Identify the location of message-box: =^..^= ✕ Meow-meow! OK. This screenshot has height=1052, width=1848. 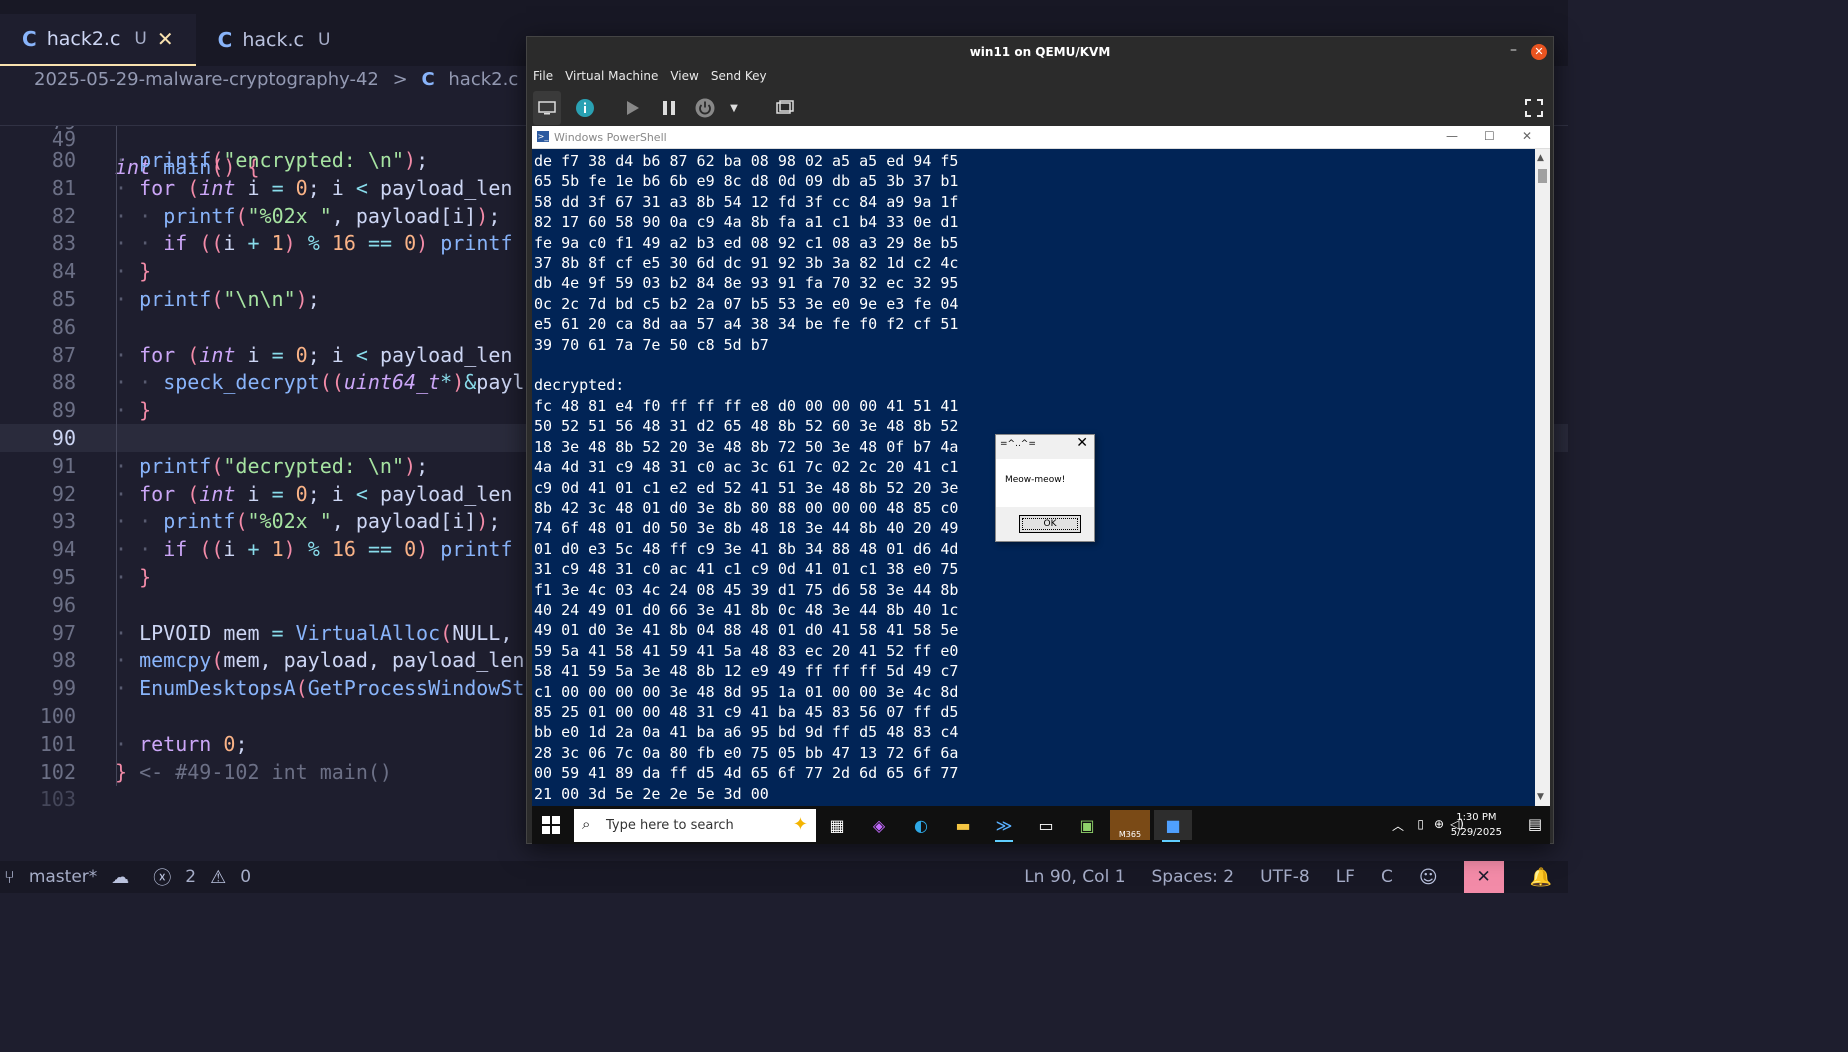
(1045, 488).